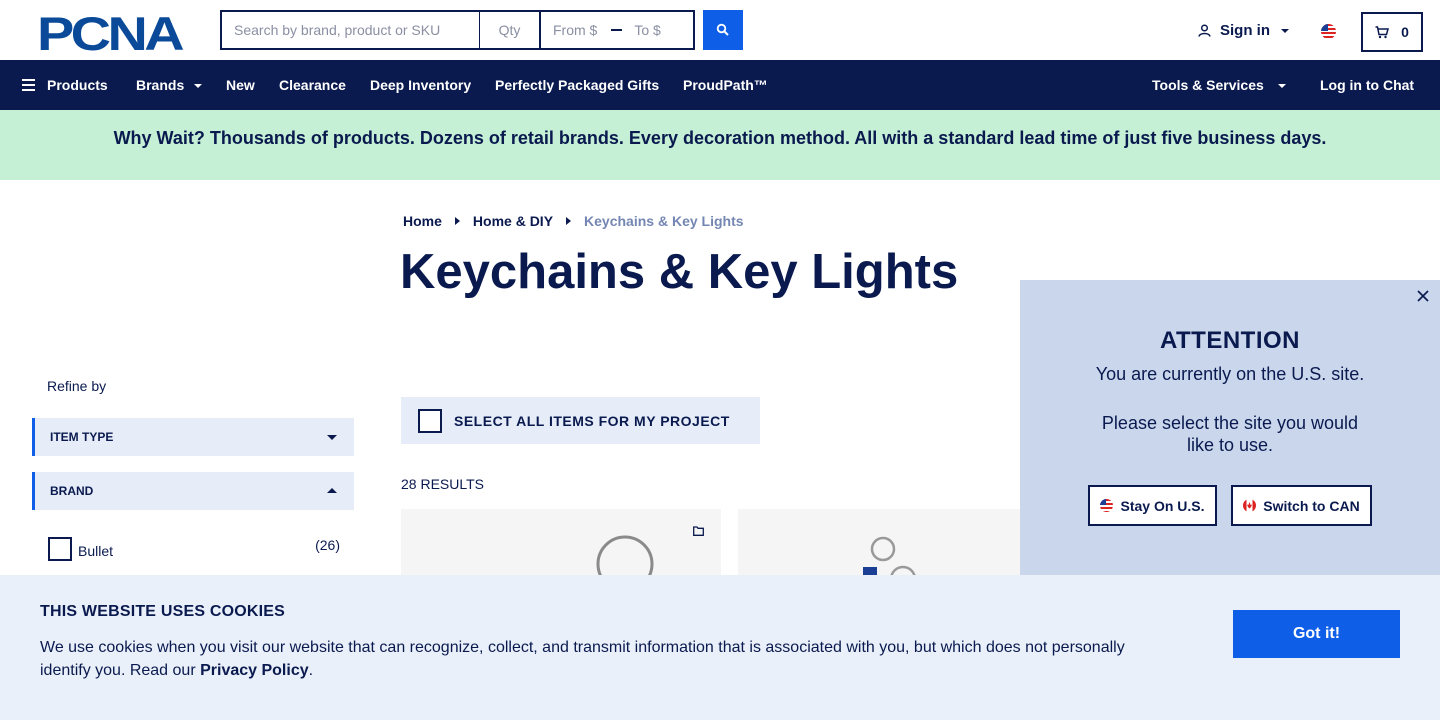 This screenshot has height=720, width=1440. What do you see at coordinates (193, 437) in the screenshot?
I see `facet-item-type: ITEM TYPE` at bounding box center [193, 437].